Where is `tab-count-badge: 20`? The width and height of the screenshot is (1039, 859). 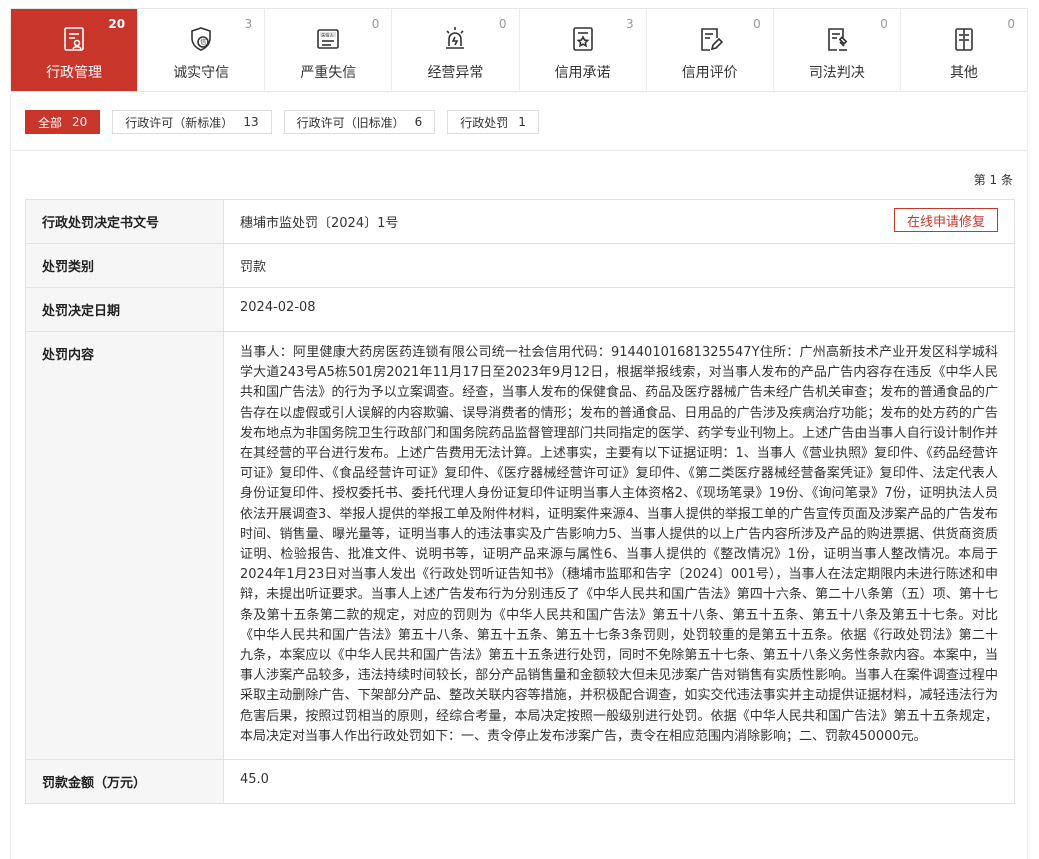
tab-count-badge: 20 is located at coordinates (117, 24).